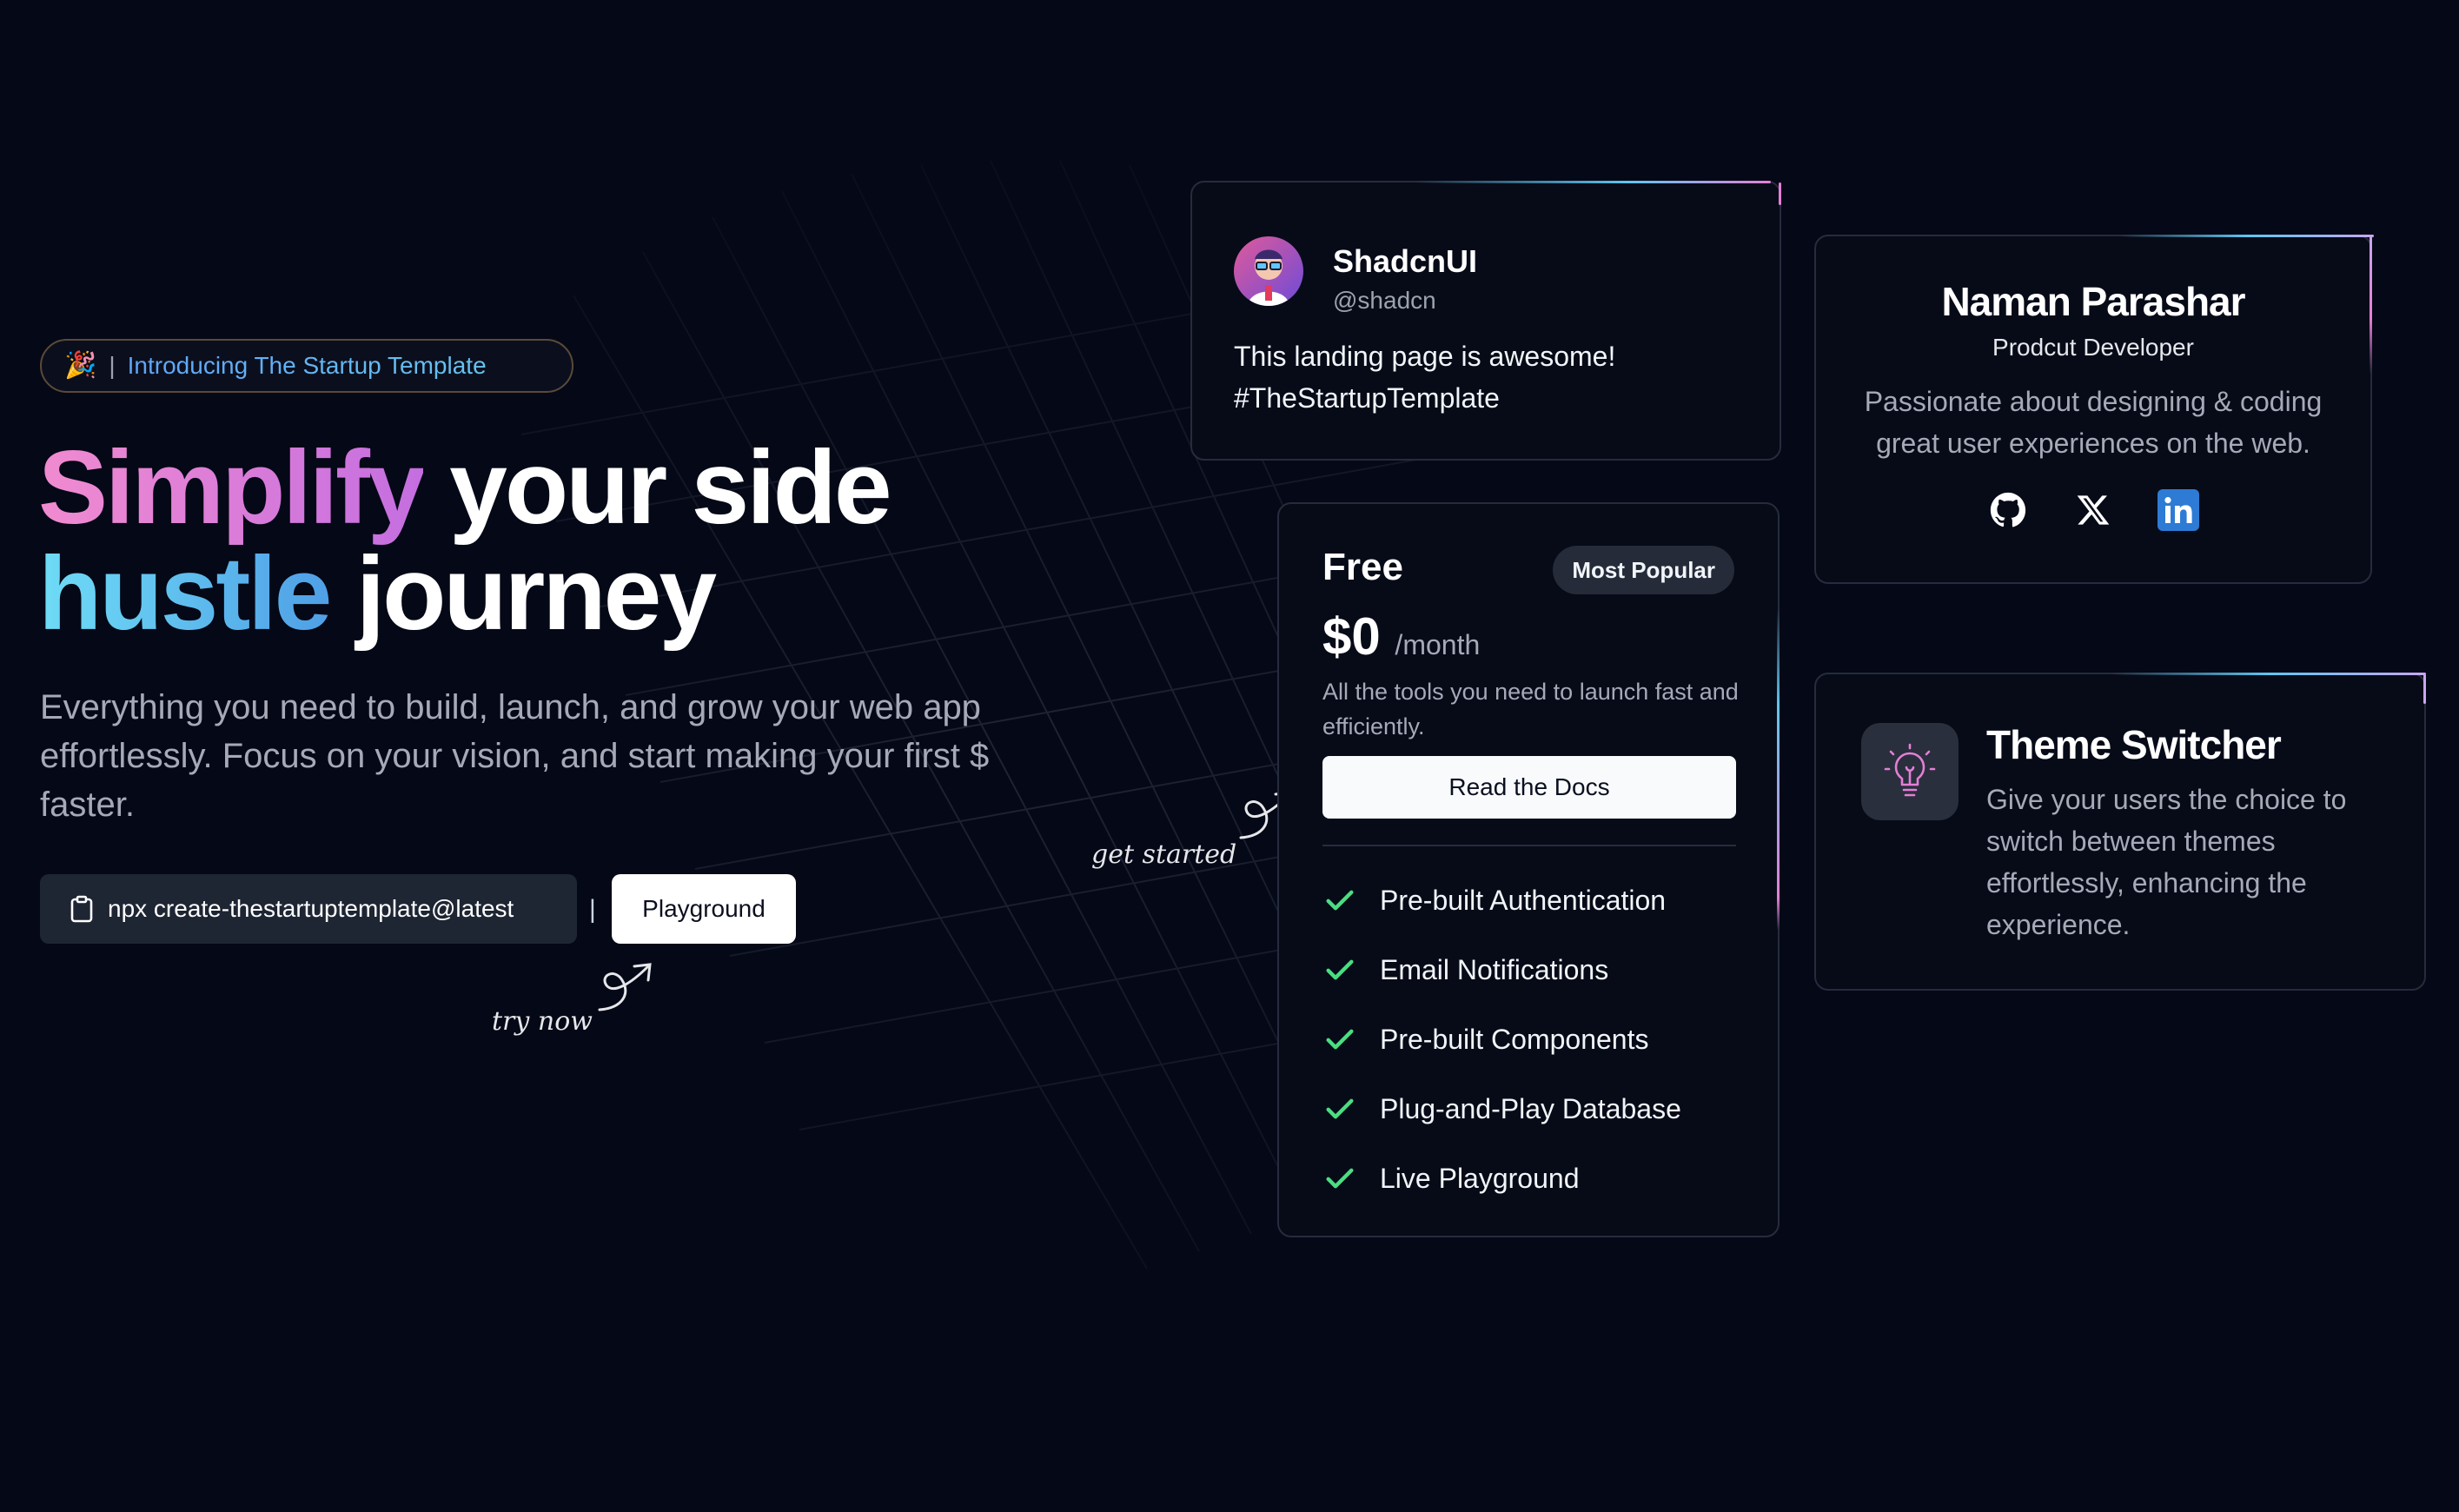 This screenshot has width=2459, height=1512. Describe the element at coordinates (1362, 567) in the screenshot. I see `plan-name: Free` at that location.